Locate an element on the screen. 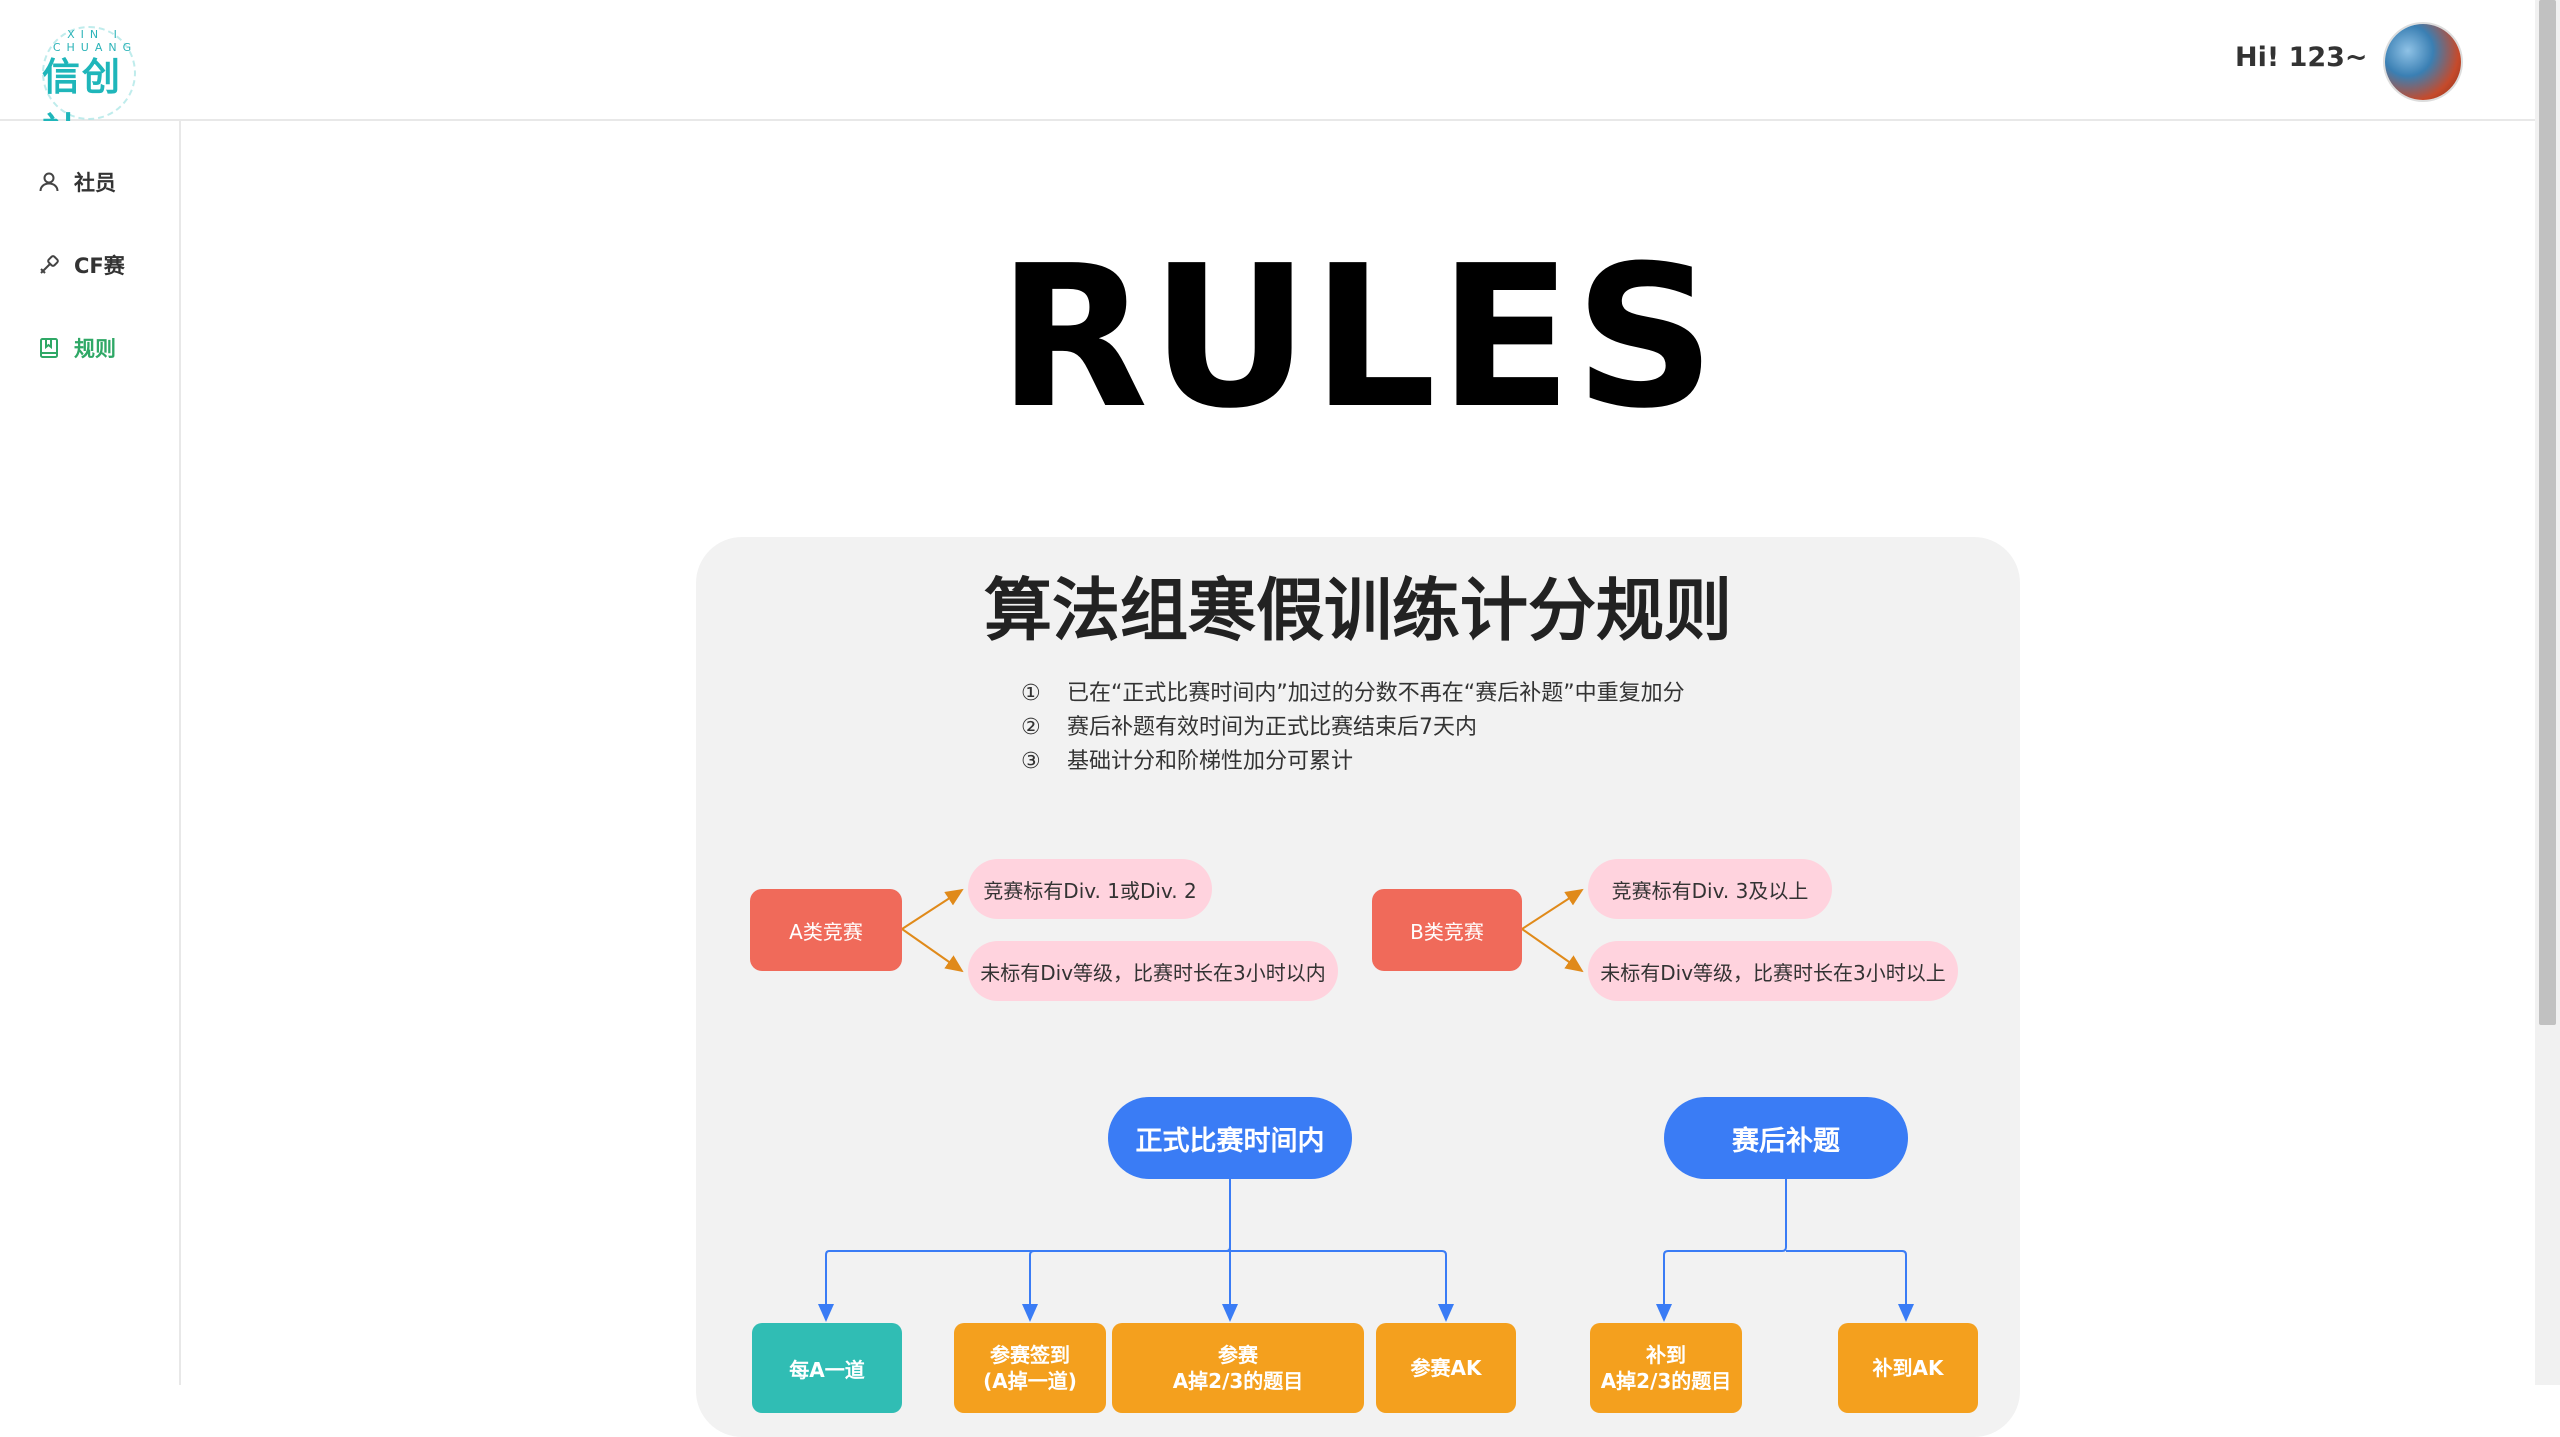 The image size is (2560, 1437). scrollbar-thumb is located at coordinates (2547, 512).